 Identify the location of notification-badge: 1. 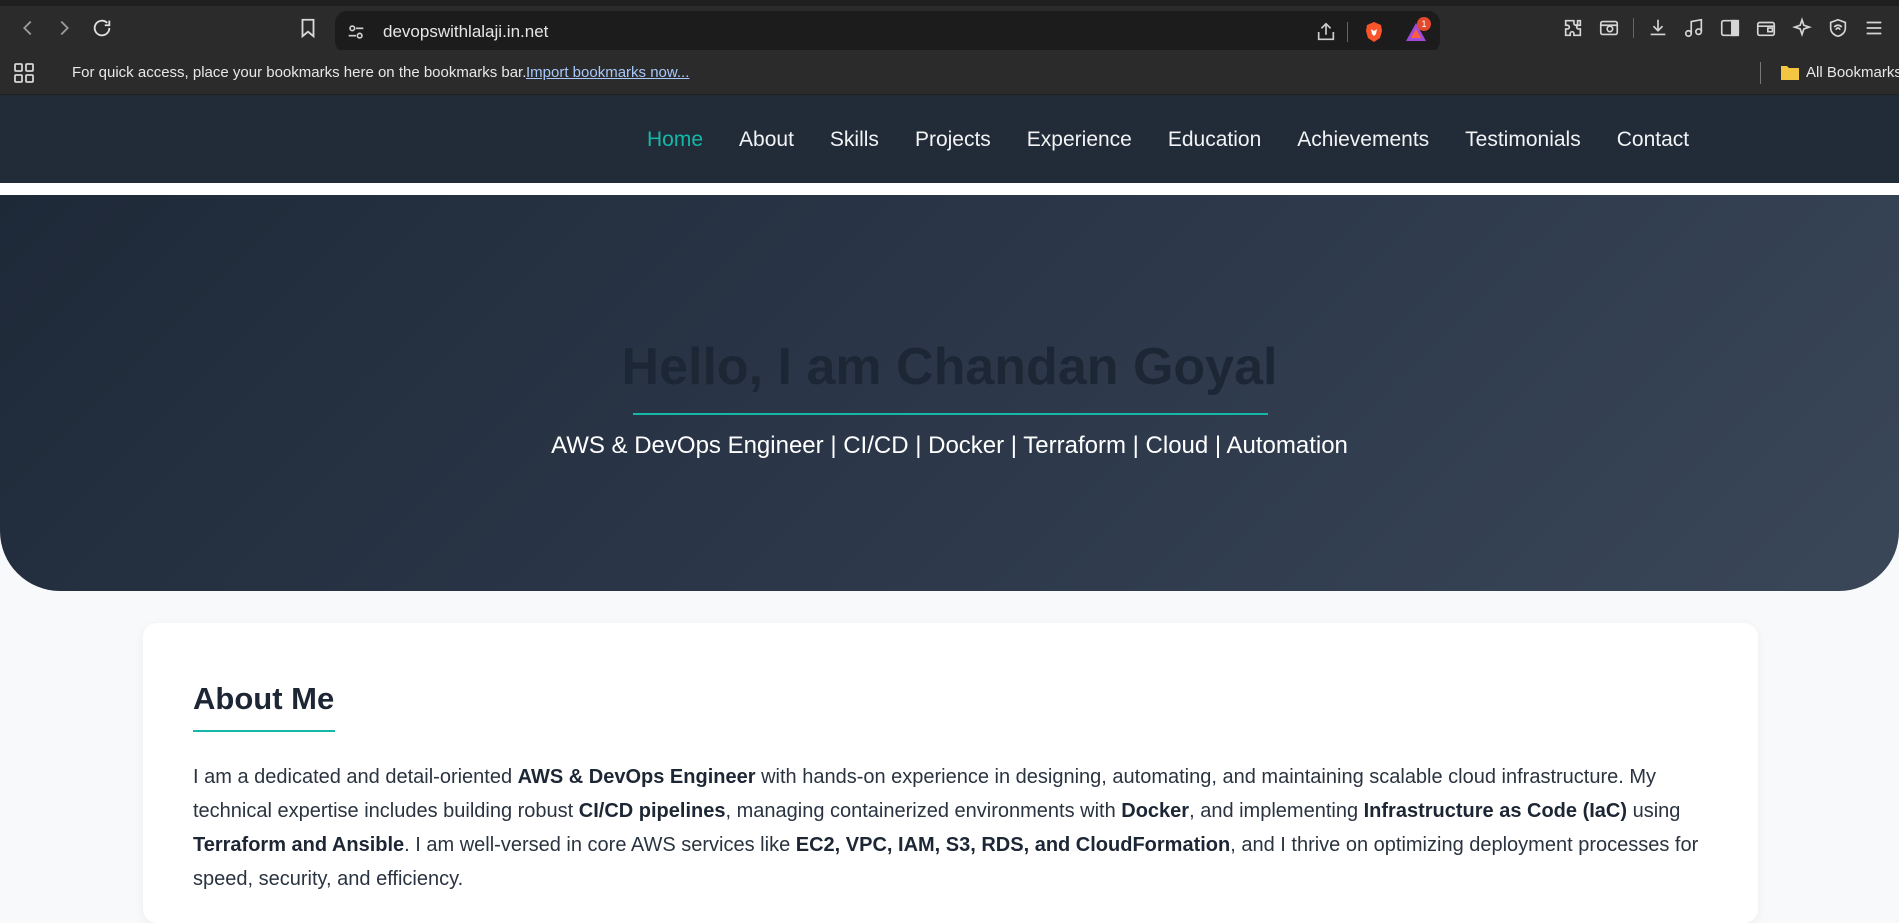
(1424, 24).